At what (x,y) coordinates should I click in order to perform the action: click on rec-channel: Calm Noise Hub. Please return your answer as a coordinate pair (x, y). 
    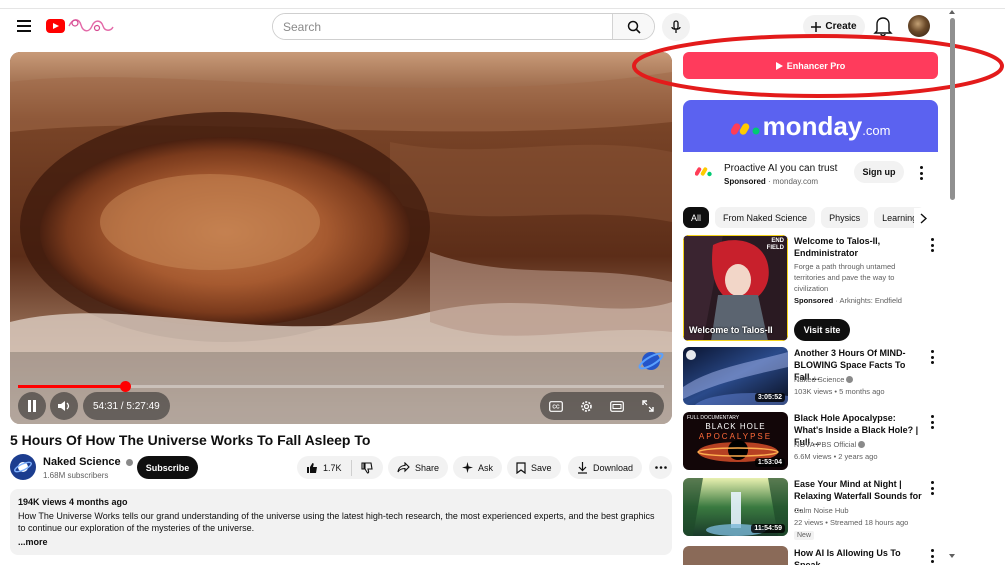
    Looking at the image, I should click on (859, 510).